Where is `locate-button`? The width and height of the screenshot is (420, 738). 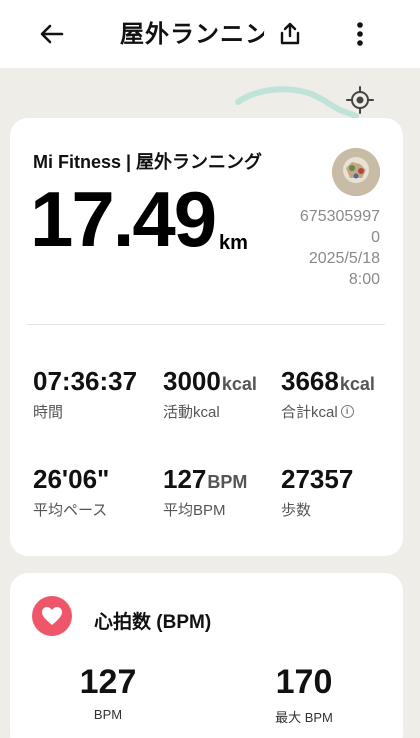 locate-button is located at coordinates (360, 100).